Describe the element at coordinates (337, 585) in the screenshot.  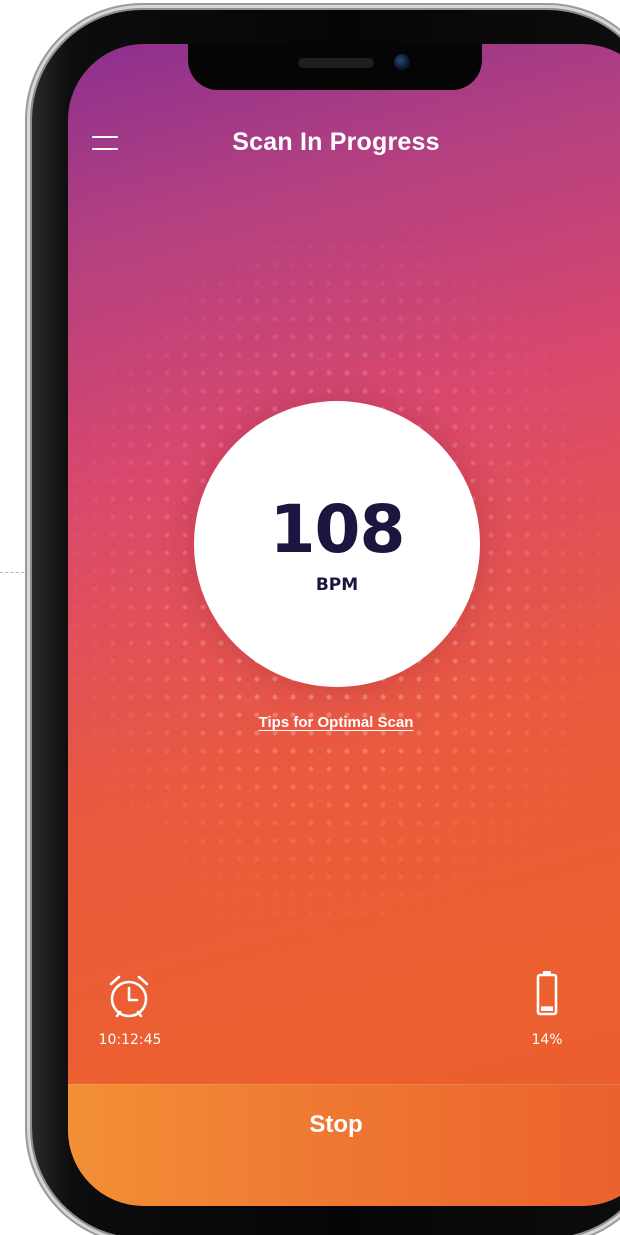
I see `bpm-unit: BPM` at that location.